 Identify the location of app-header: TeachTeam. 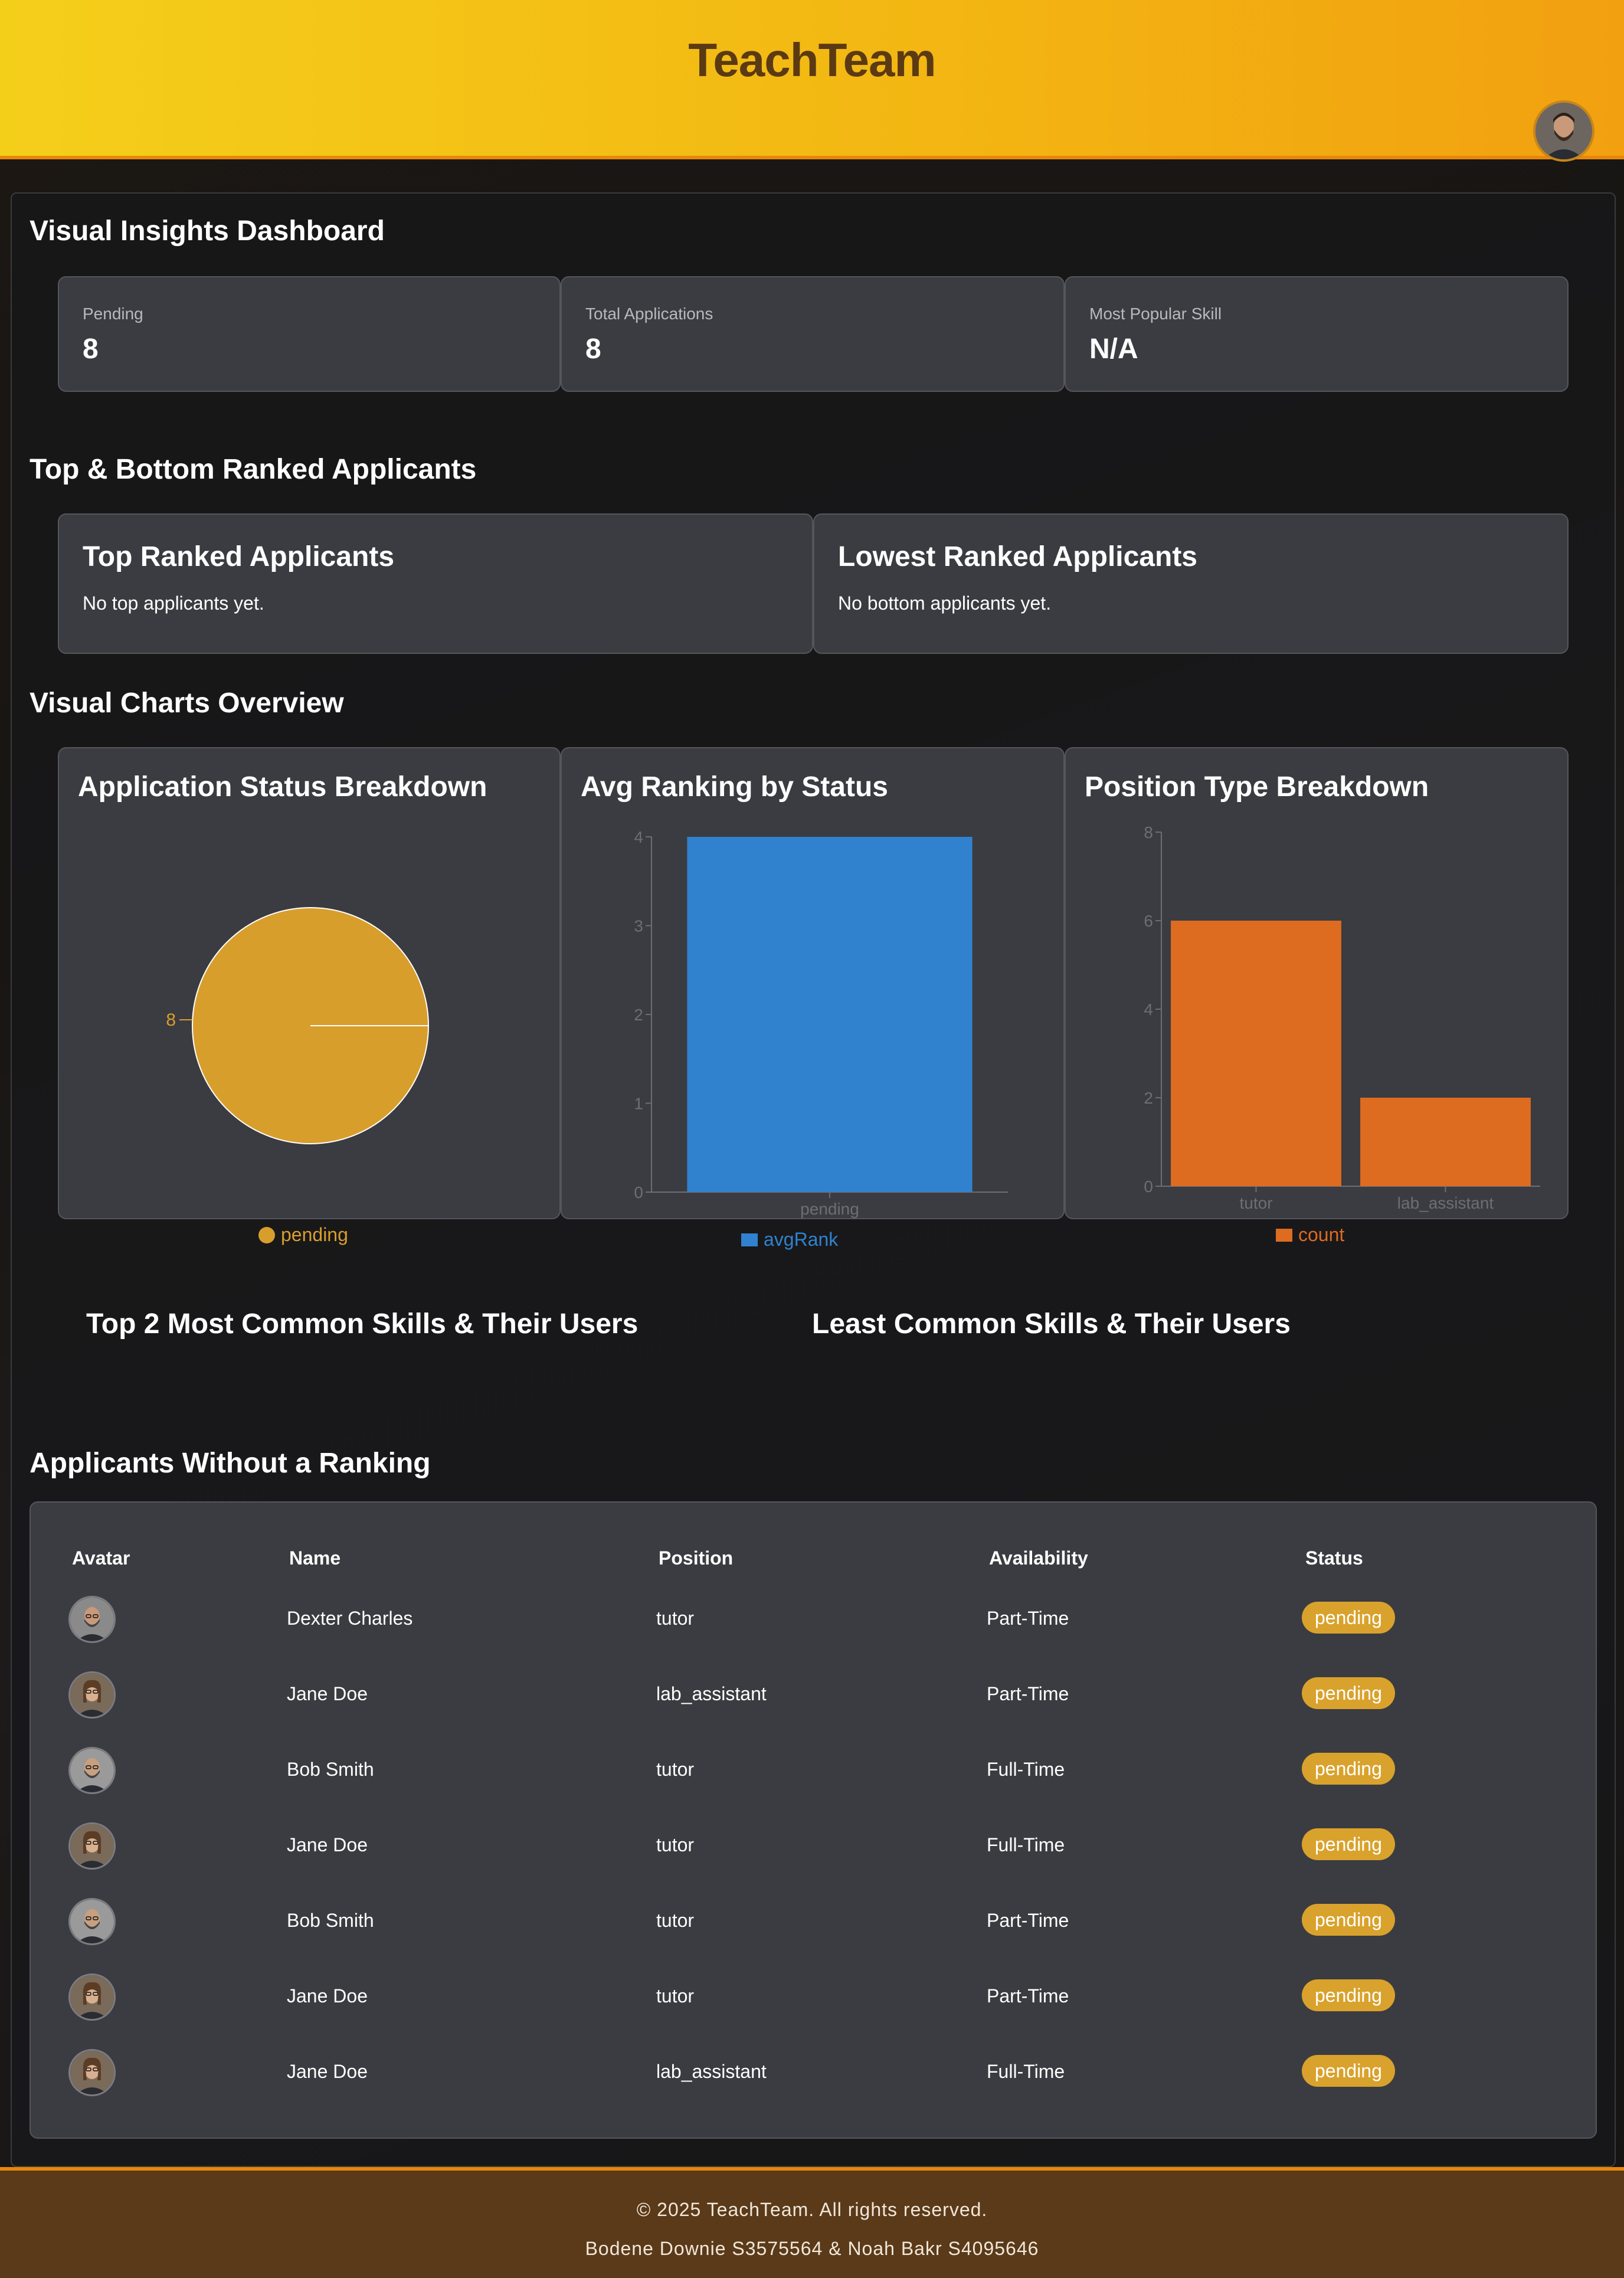
(812, 81).